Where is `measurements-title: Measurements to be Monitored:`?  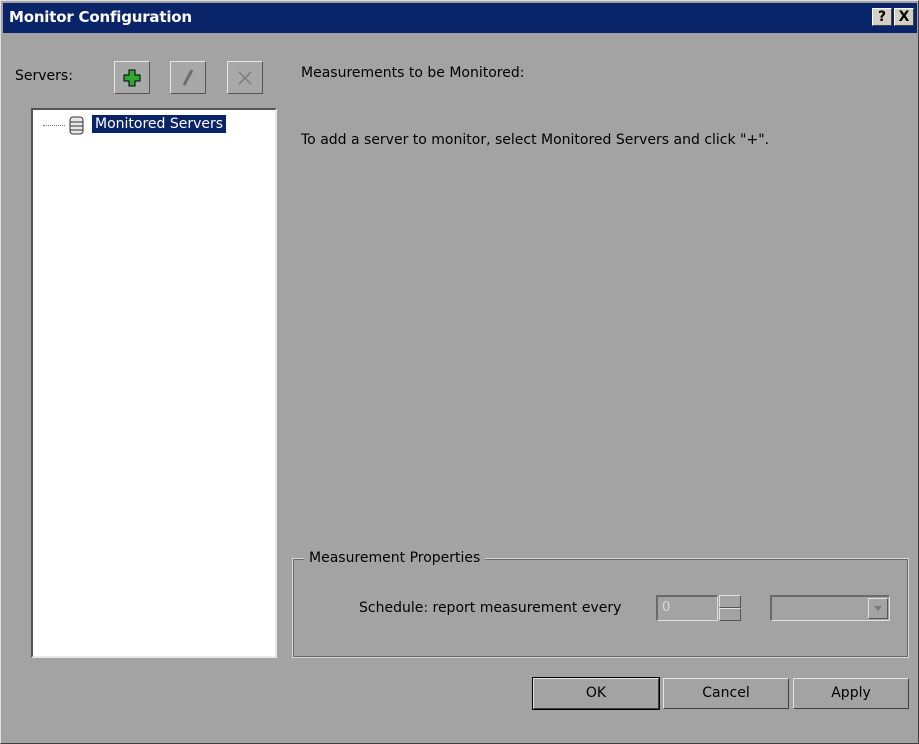 measurements-title: Measurements to be Monitored: is located at coordinates (413, 73).